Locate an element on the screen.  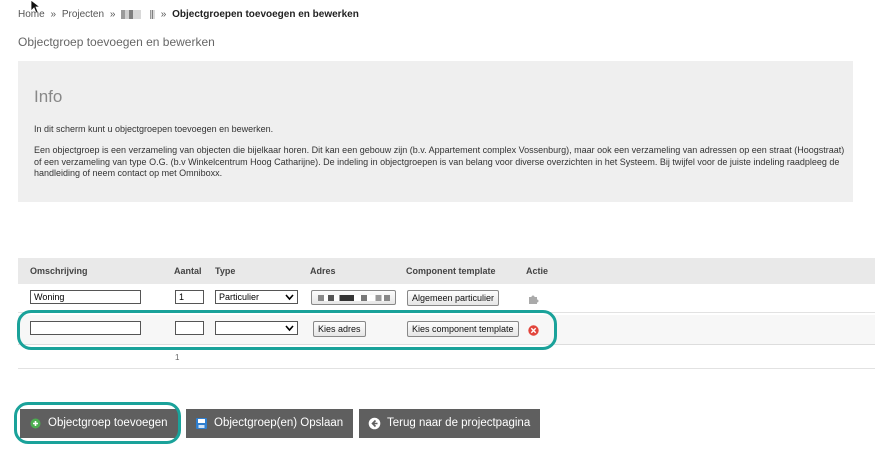
arrow-left-circle-icon is located at coordinates (374, 423).